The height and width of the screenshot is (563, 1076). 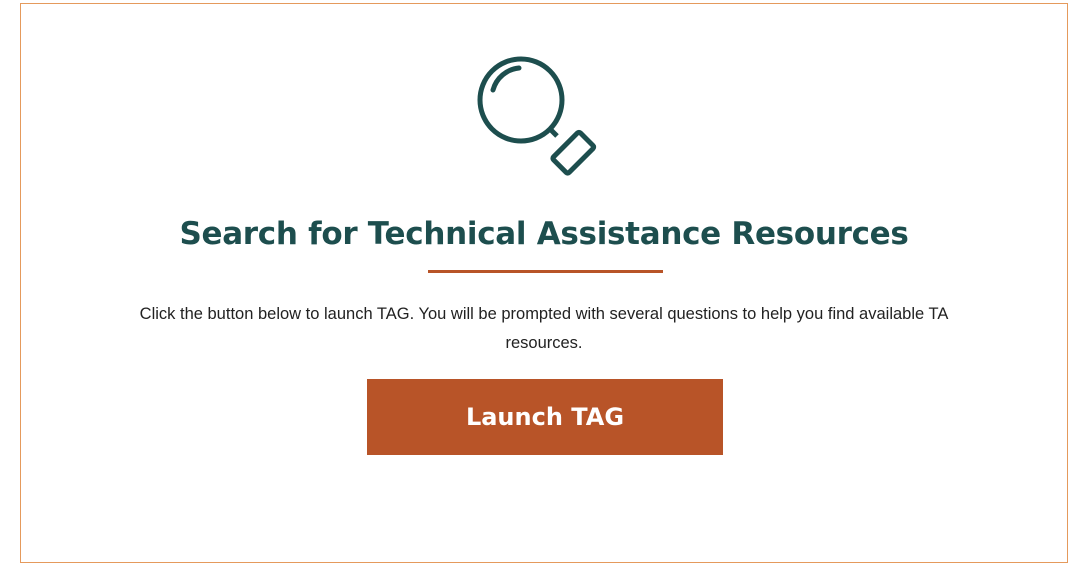 I want to click on title-divider, so click(x=545, y=271).